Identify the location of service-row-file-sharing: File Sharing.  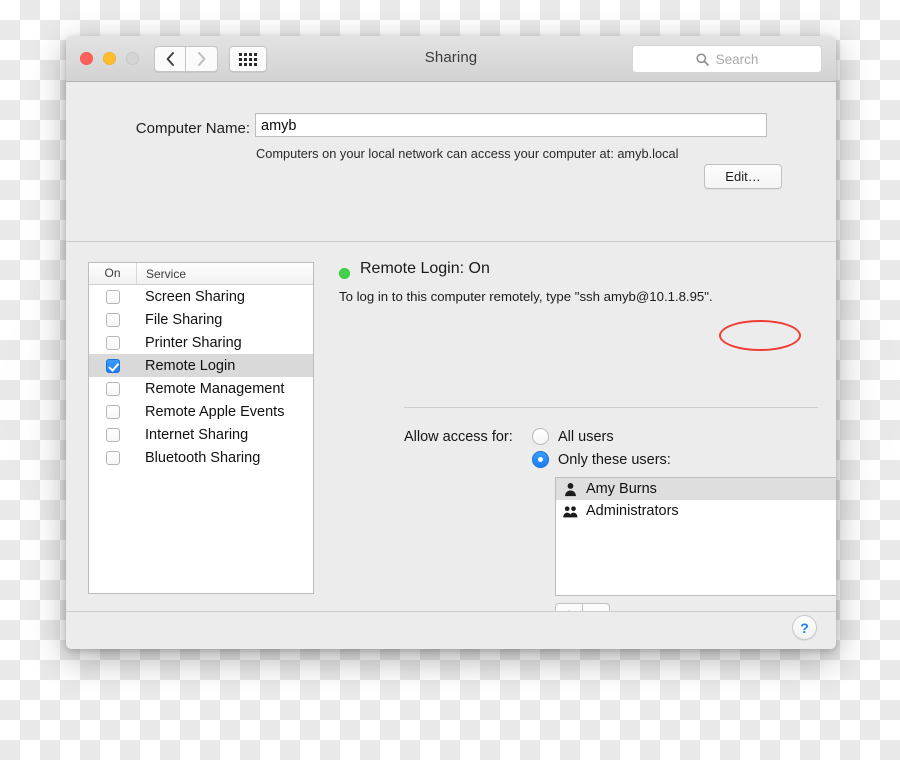
(201, 319).